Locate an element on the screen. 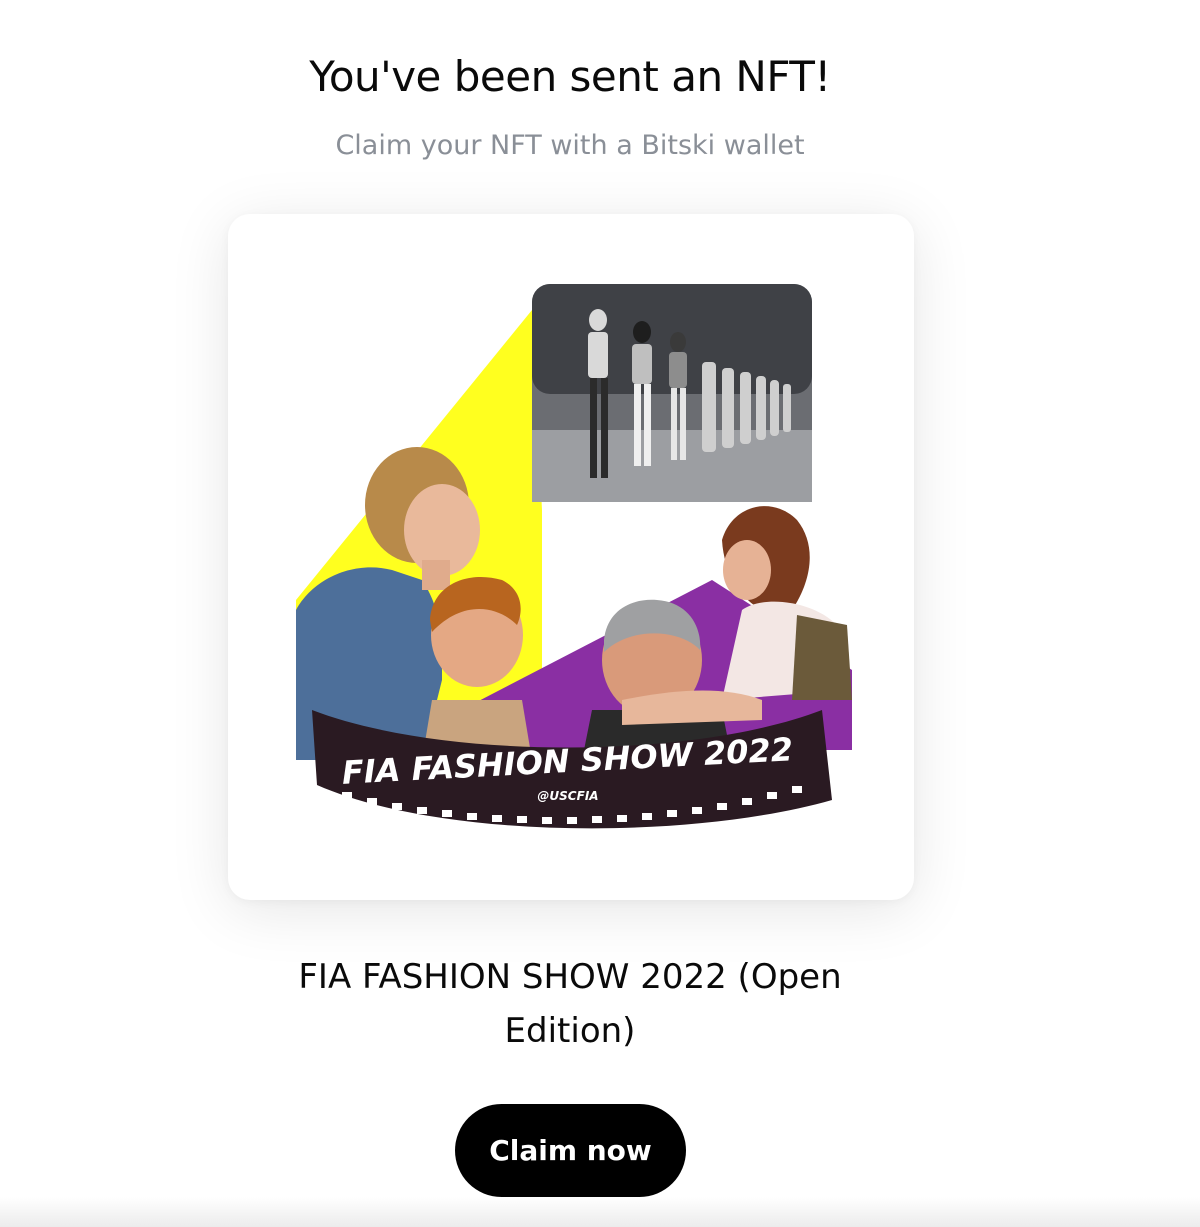  bottom-fade is located at coordinates (600, 1212).